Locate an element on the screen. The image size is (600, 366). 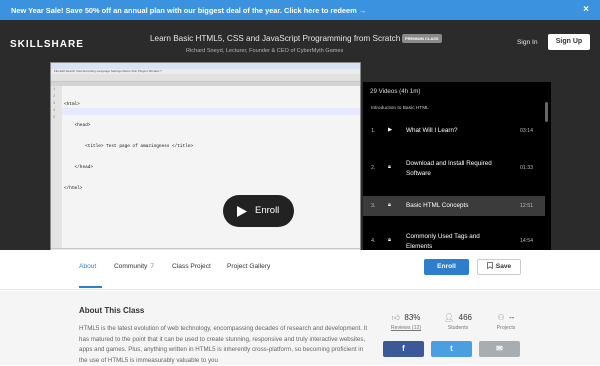
sign-up-button: Sign Up is located at coordinates (569, 42).